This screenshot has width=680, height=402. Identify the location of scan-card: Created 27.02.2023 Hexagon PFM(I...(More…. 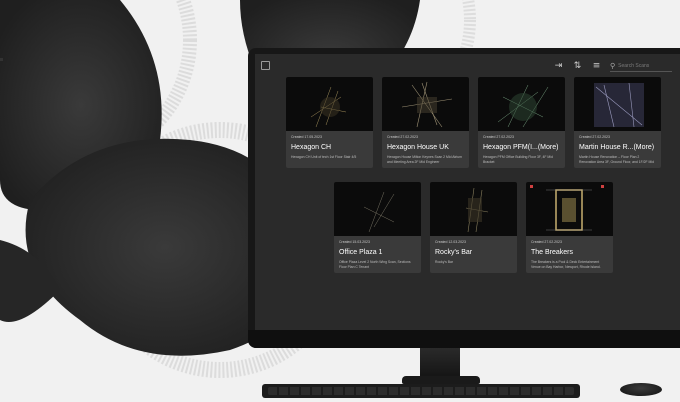
(521, 122).